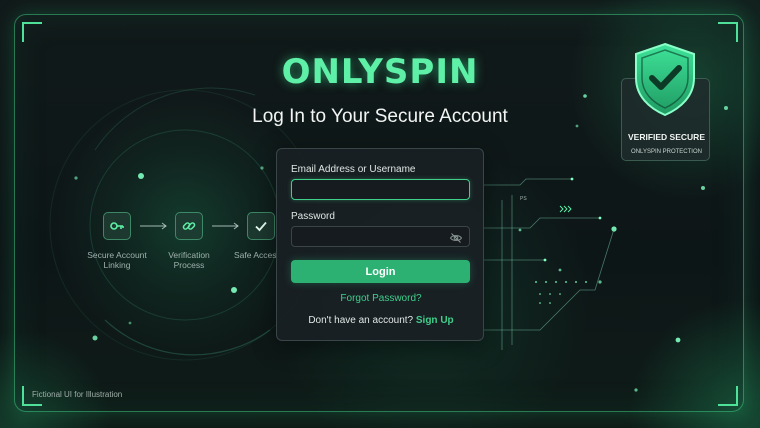  What do you see at coordinates (728, 396) in the screenshot?
I see `corner-bracket-bottom-right` at bounding box center [728, 396].